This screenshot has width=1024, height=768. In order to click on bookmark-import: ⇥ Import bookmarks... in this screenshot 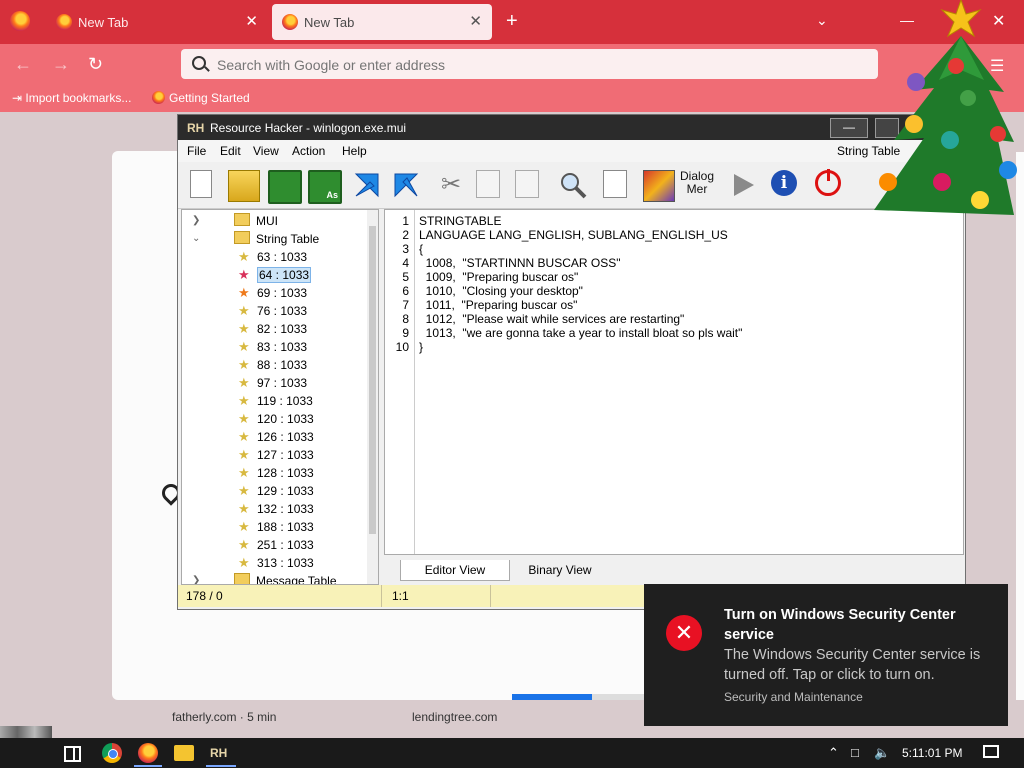, I will do `click(71, 98)`.